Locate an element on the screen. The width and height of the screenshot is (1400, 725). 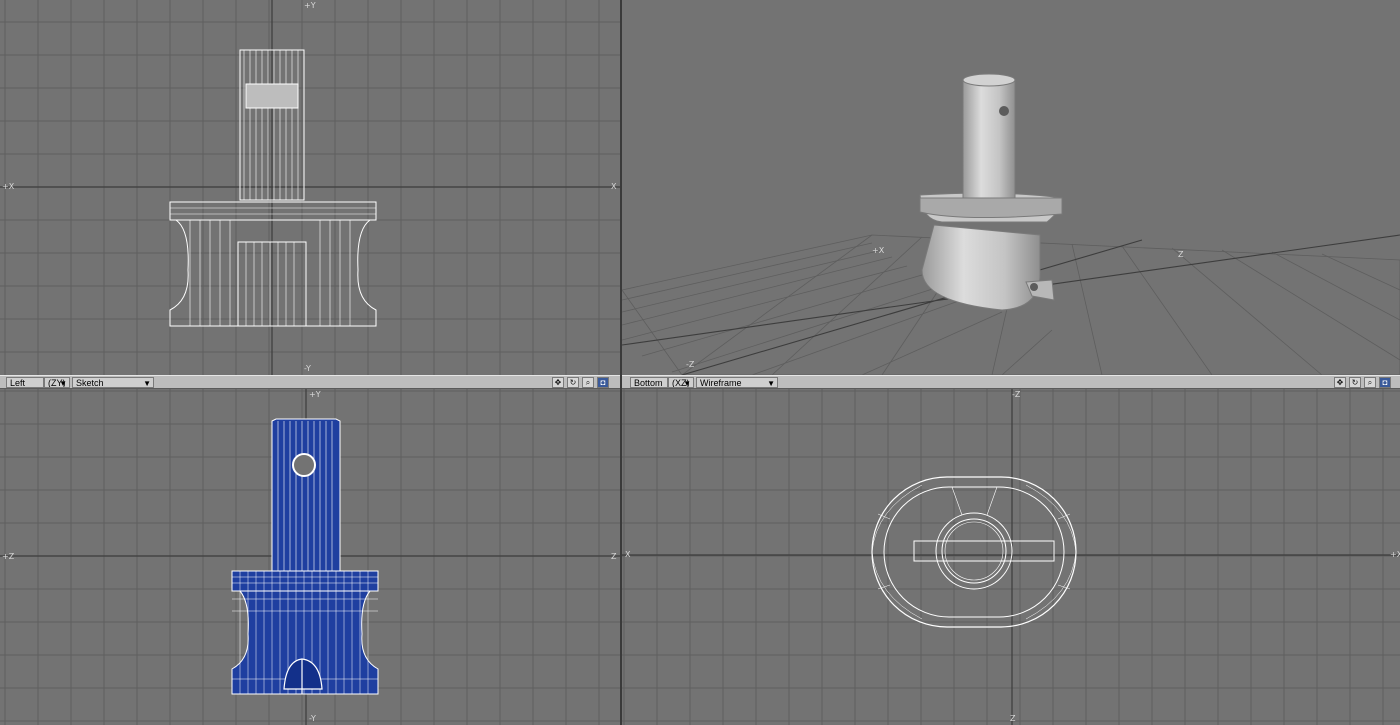
view-axes-dropdown: (ZY) ▼ is located at coordinates (57, 382).